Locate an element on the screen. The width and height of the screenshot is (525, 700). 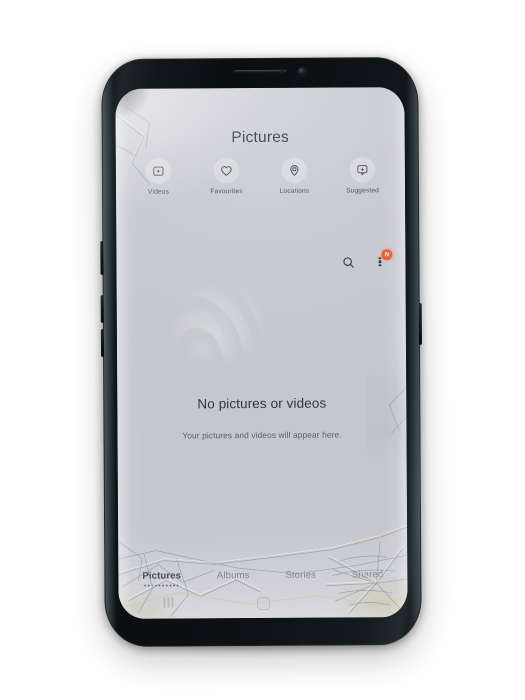
status-badge: N is located at coordinates (387, 255).